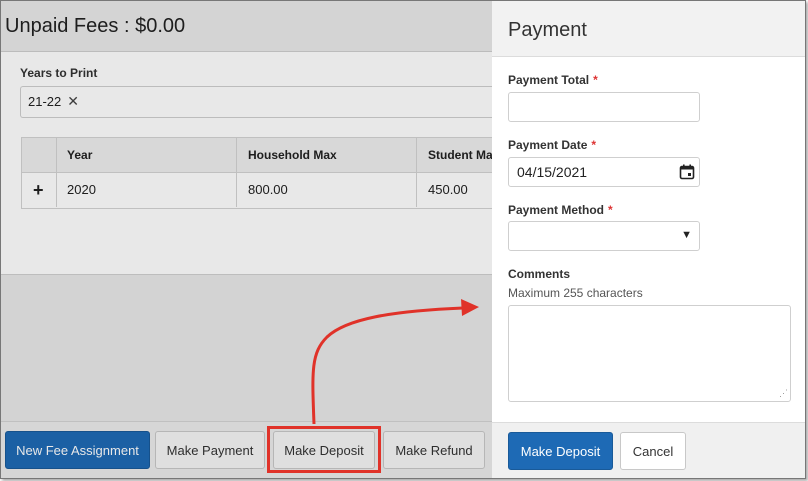 The width and height of the screenshot is (808, 481). What do you see at coordinates (539, 274) in the screenshot?
I see `comments-label: Comments` at bounding box center [539, 274].